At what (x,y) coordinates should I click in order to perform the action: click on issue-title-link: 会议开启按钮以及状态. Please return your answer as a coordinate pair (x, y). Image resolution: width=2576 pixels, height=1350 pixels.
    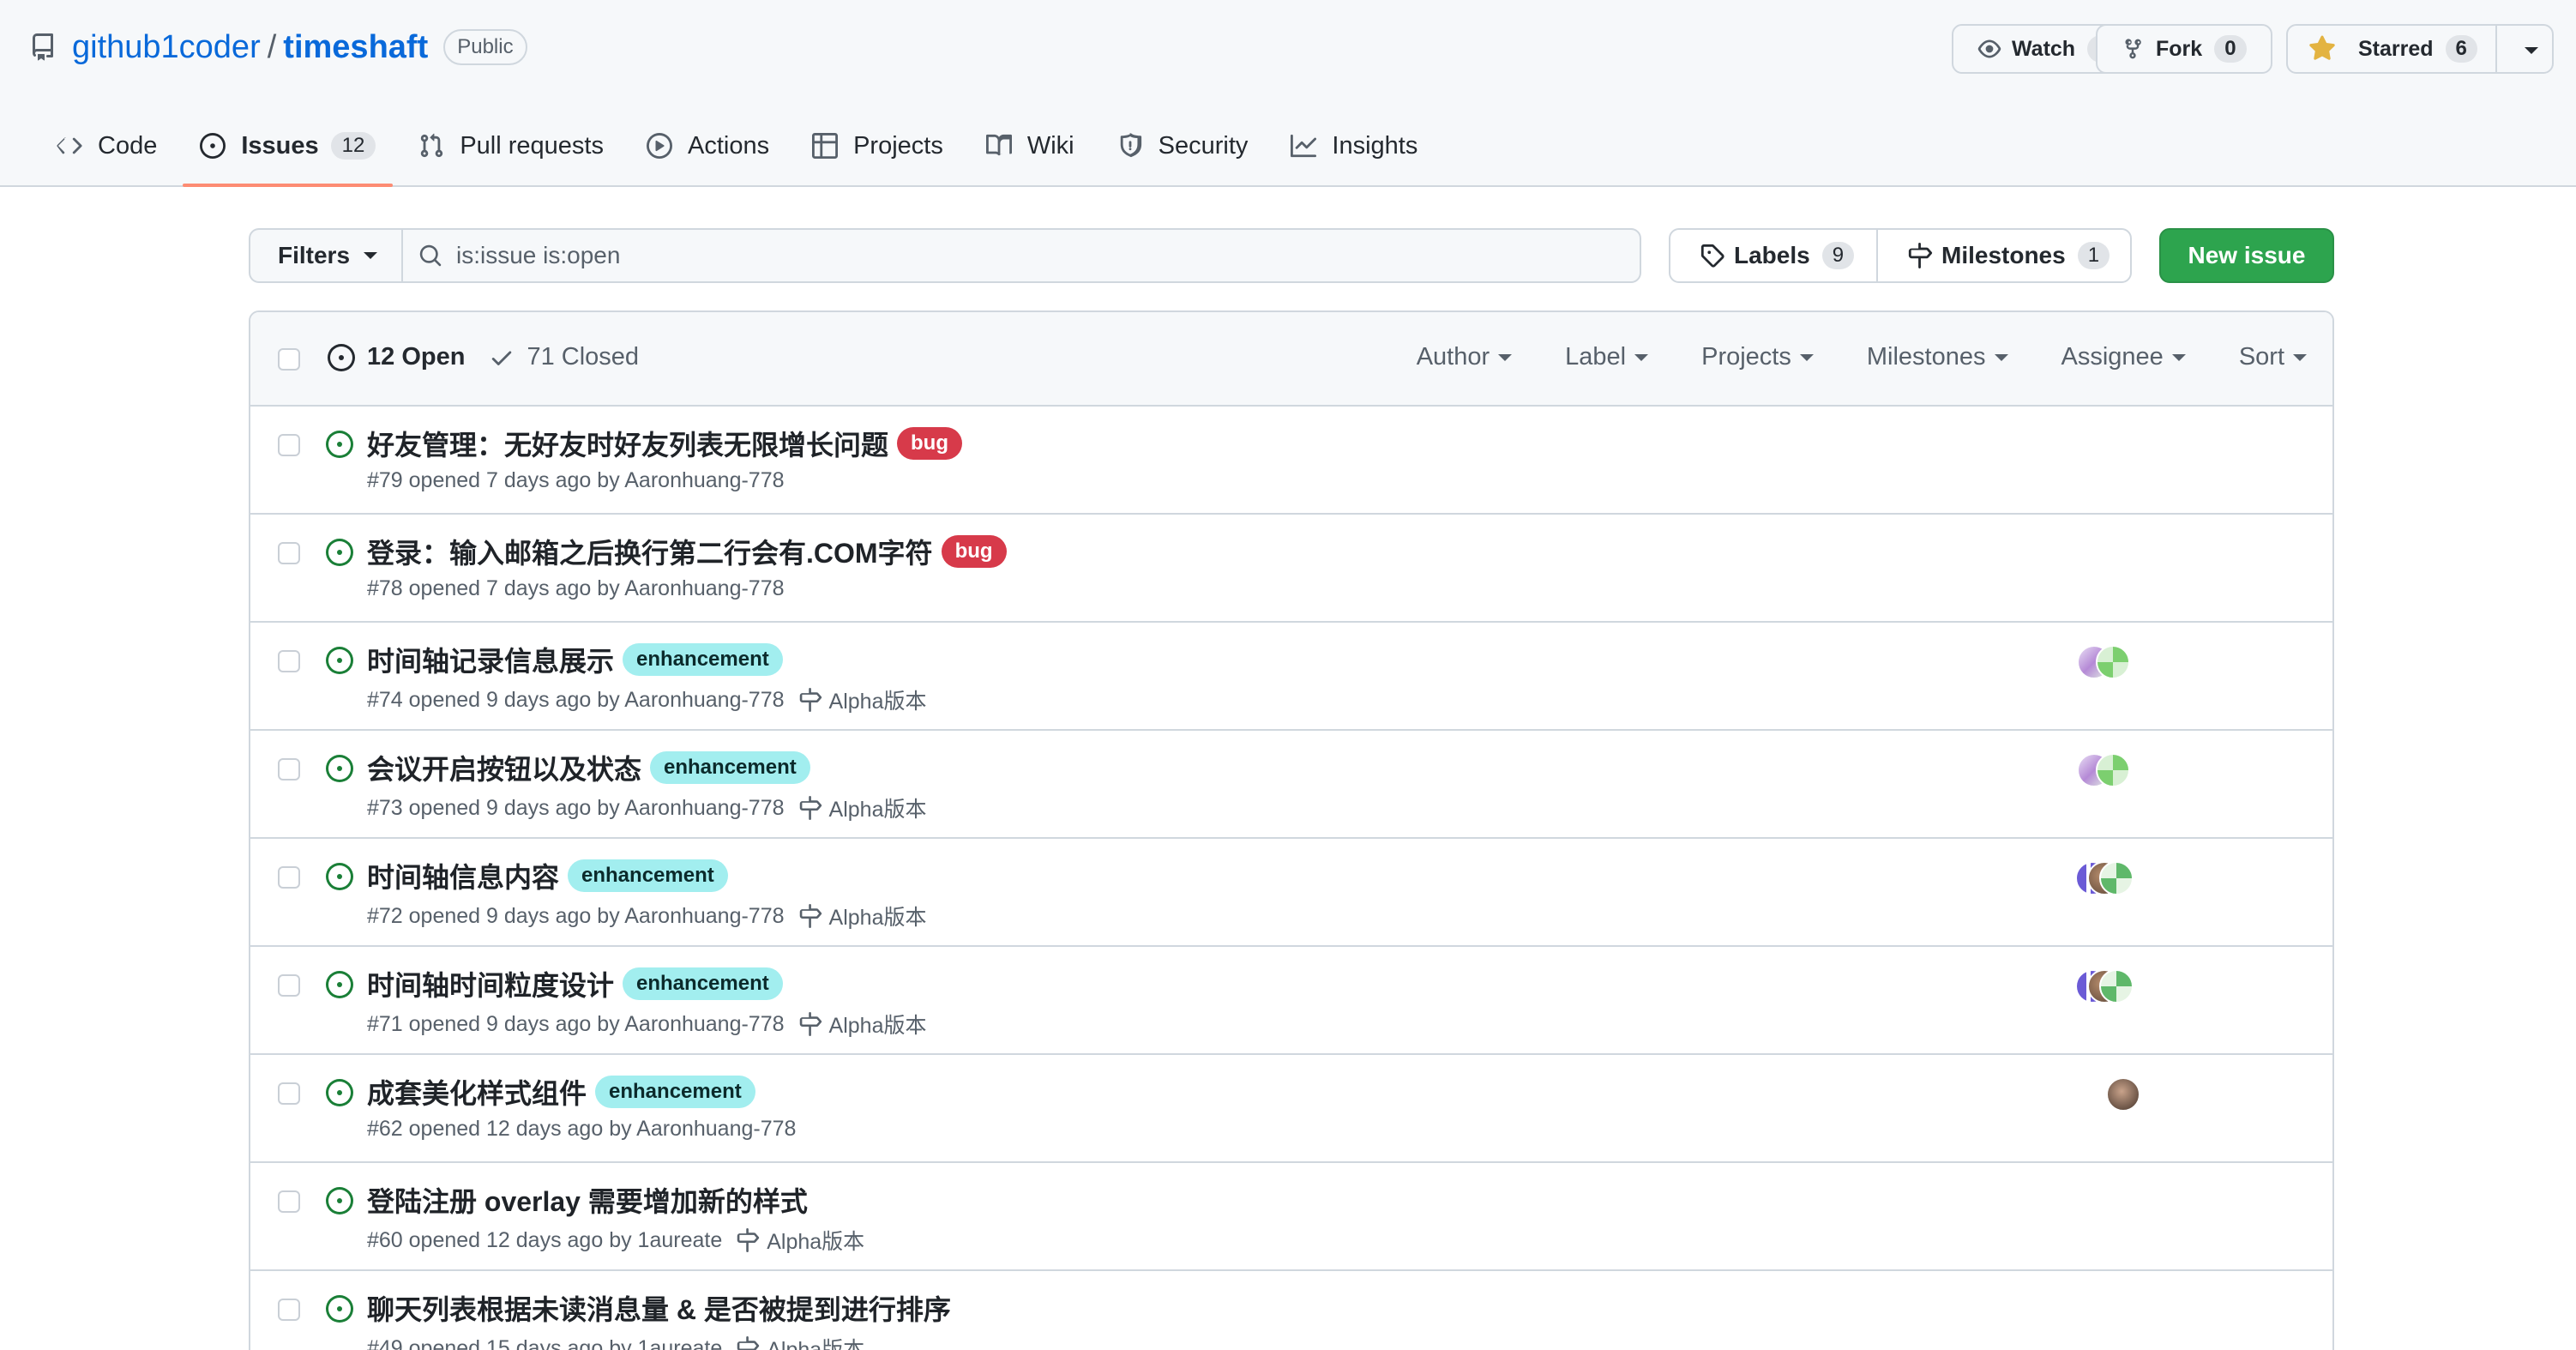
    Looking at the image, I should click on (504, 767).